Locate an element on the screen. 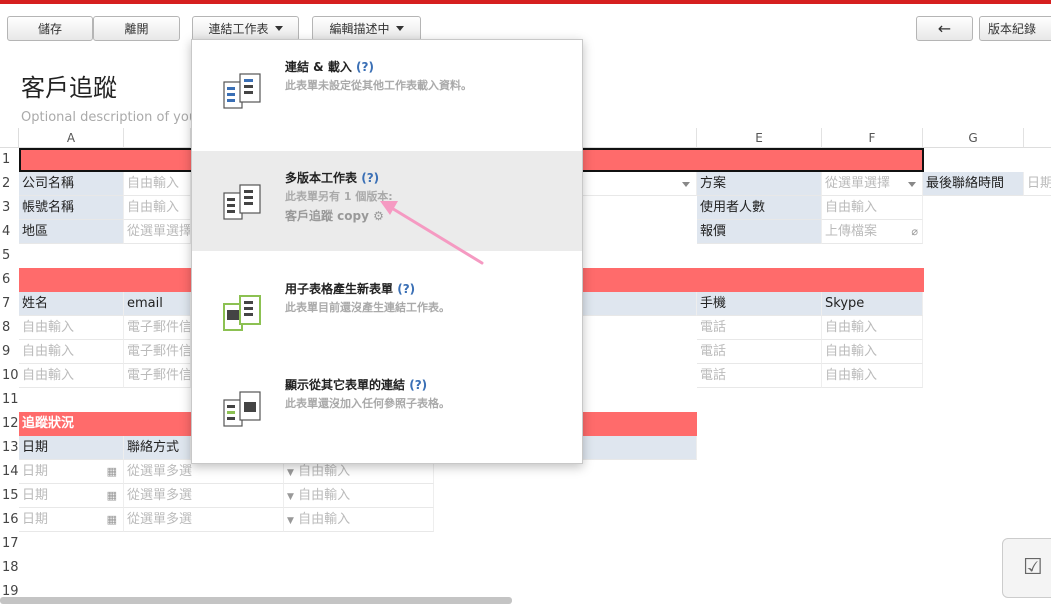 This screenshot has height=604, width=1051. row-header: 5 is located at coordinates (9, 256).